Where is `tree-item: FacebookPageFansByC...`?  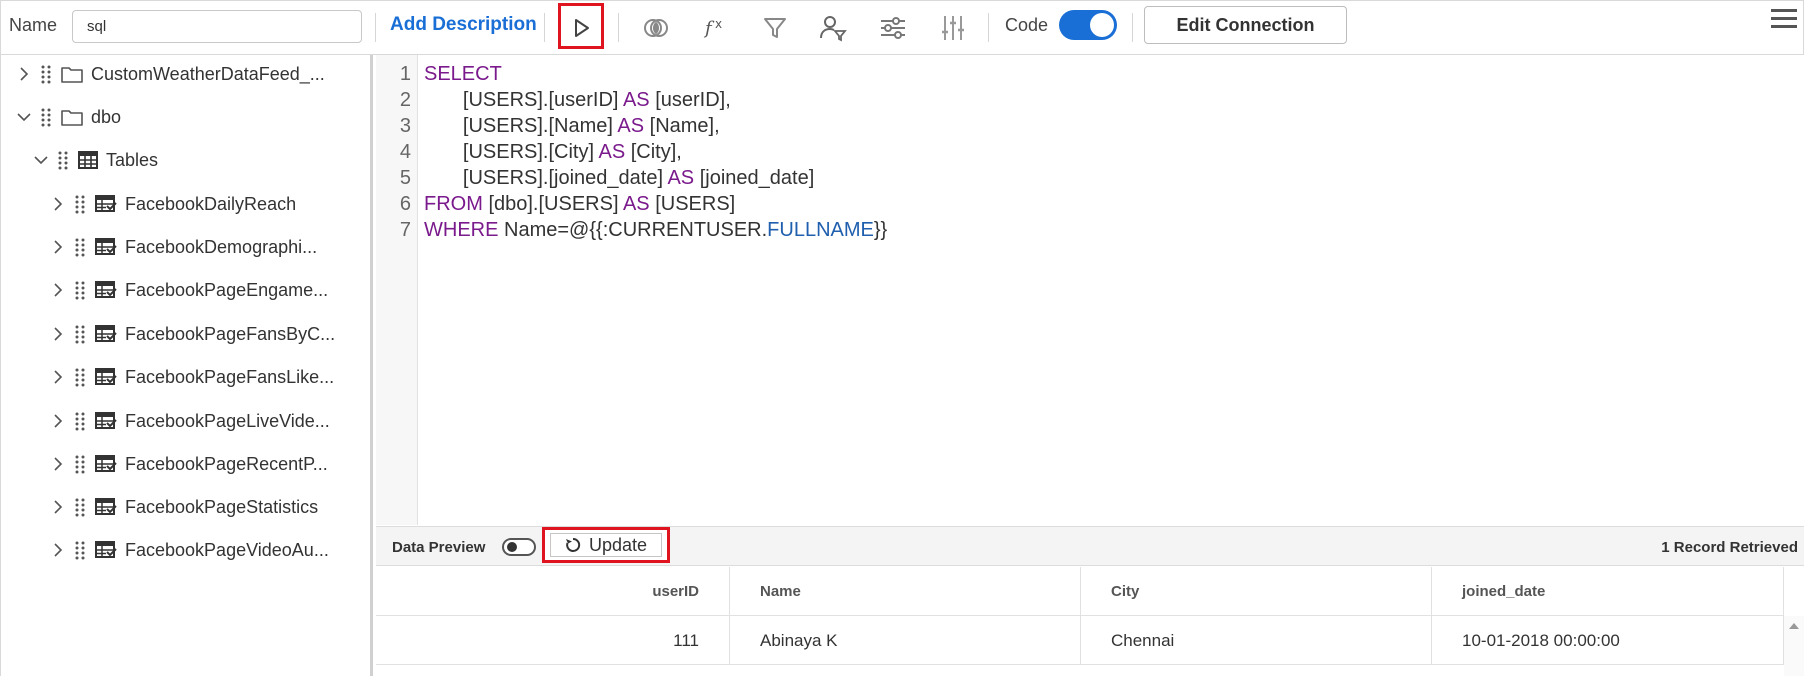 tree-item: FacebookPageFansByC... is located at coordinates (192, 334).